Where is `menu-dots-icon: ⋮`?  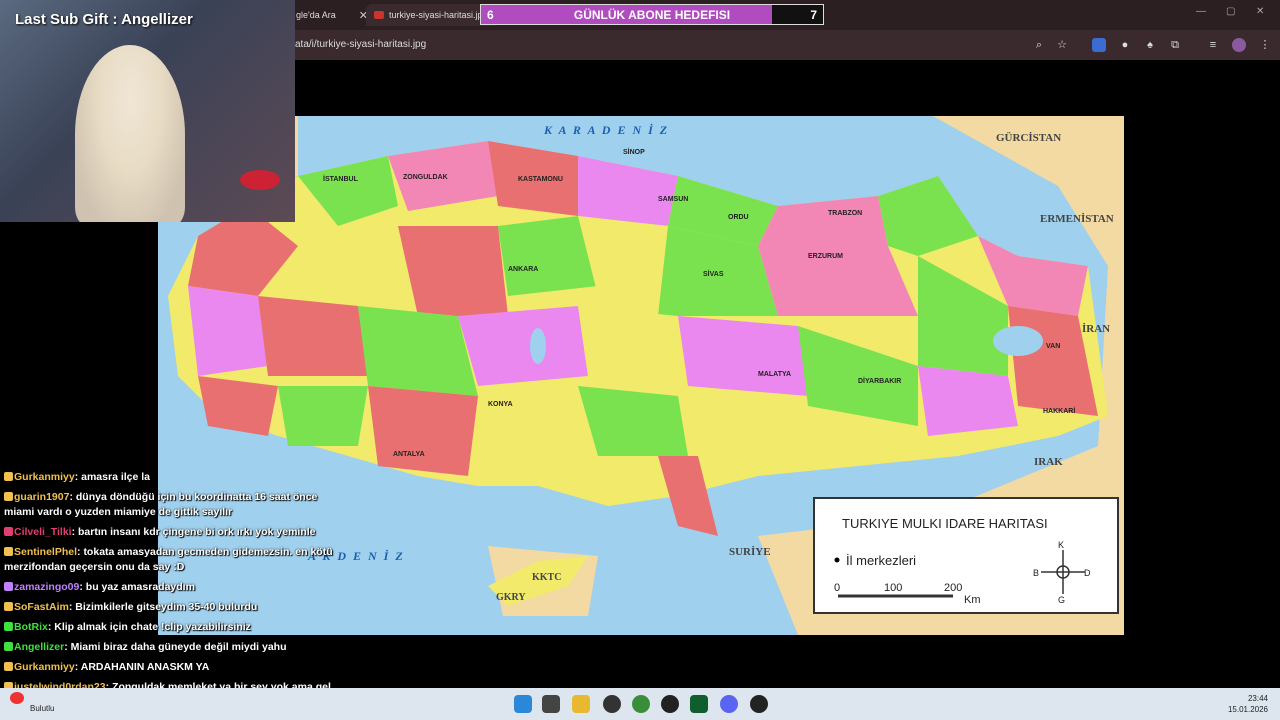 menu-dots-icon: ⋮ is located at coordinates (1265, 45).